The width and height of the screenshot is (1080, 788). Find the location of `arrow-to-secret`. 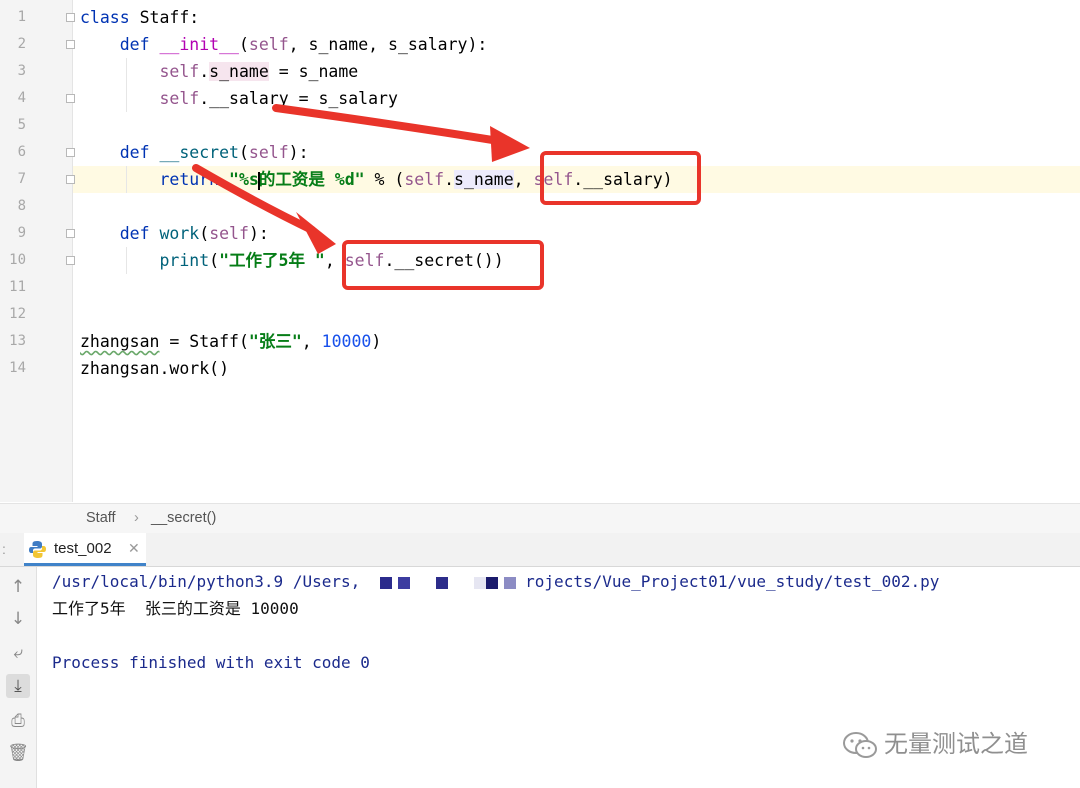

arrow-to-secret is located at coordinates (254, 199).